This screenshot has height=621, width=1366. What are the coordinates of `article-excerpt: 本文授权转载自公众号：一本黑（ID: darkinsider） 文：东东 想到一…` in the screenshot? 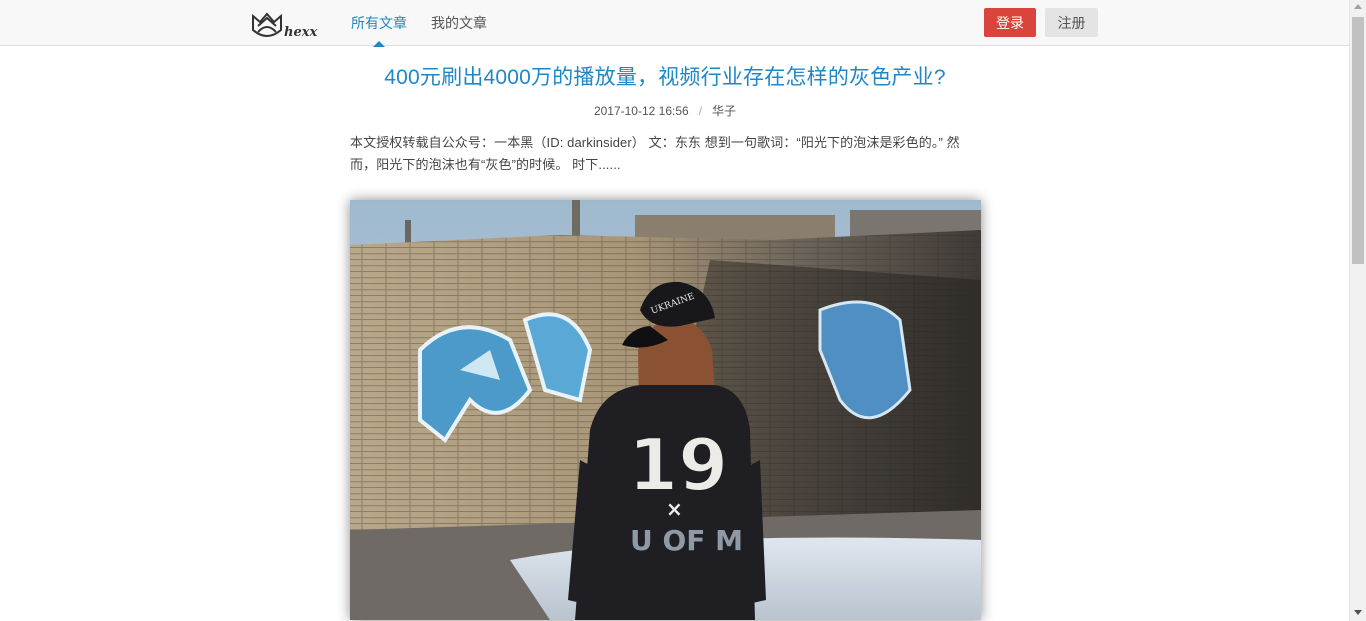 It's located at (655, 153).